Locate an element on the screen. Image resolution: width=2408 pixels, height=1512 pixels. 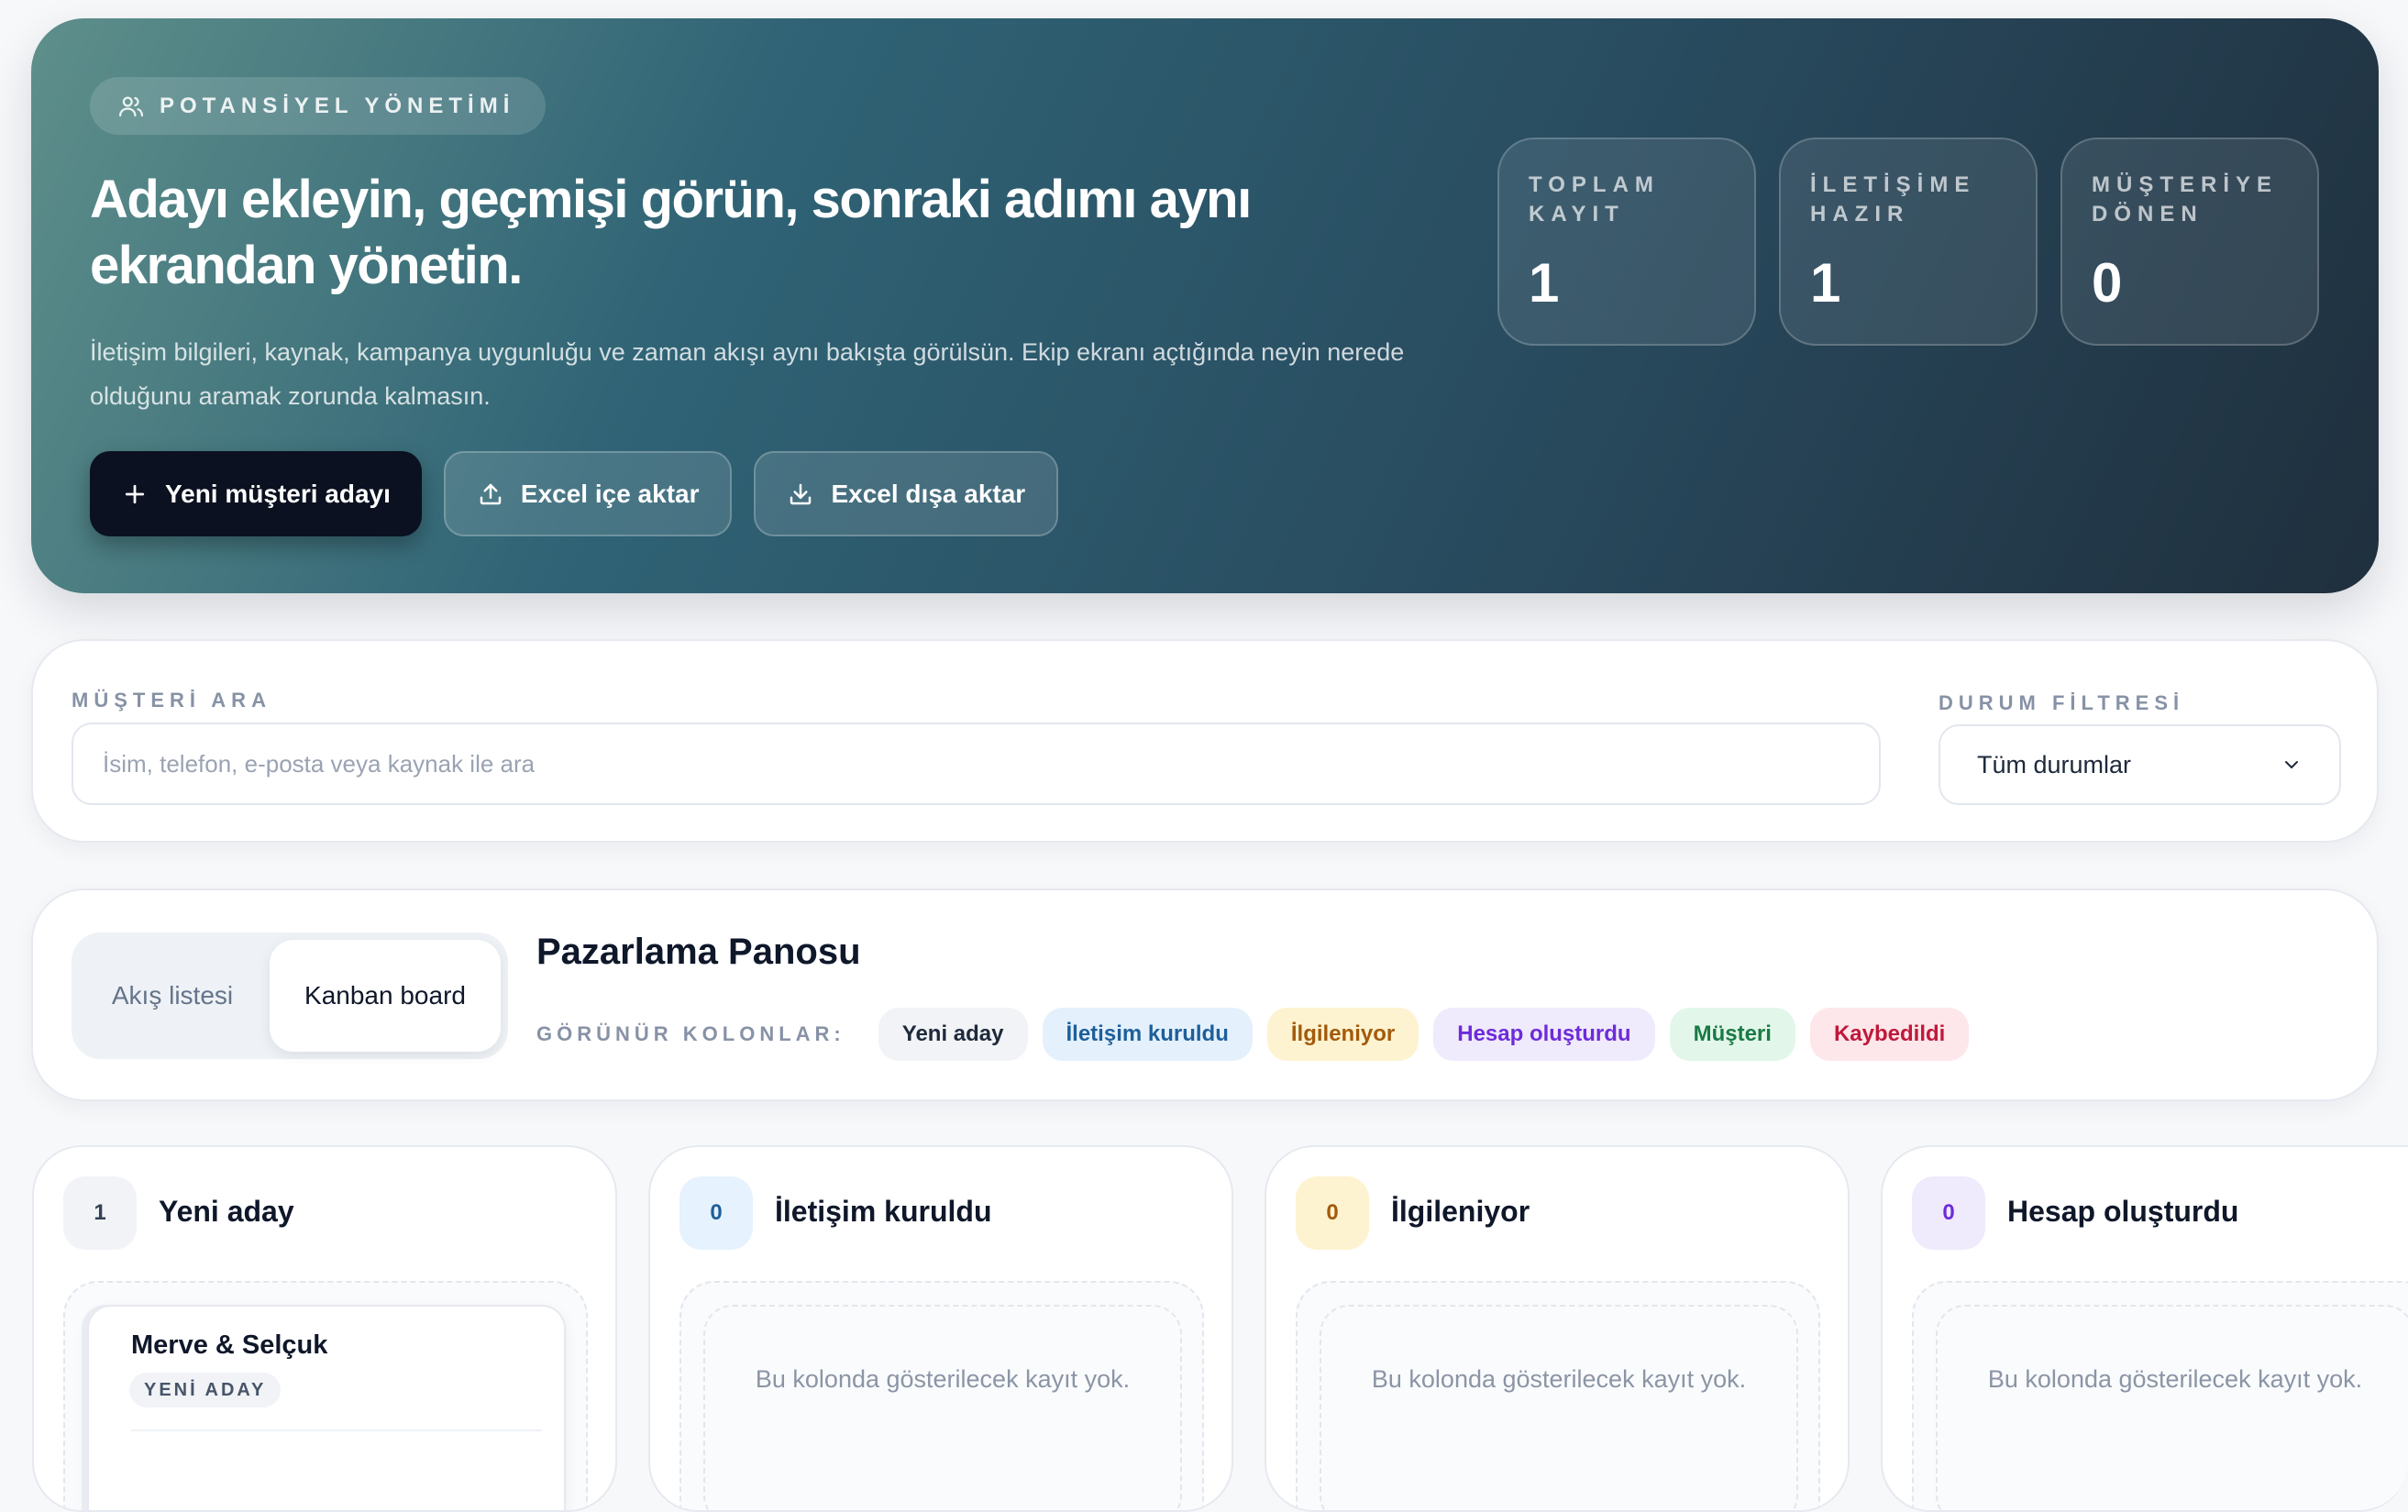
search-panel: MÜŞTERİ ARA DURUM FİLTRESİ Tüm durumlar is located at coordinates (1205, 741).